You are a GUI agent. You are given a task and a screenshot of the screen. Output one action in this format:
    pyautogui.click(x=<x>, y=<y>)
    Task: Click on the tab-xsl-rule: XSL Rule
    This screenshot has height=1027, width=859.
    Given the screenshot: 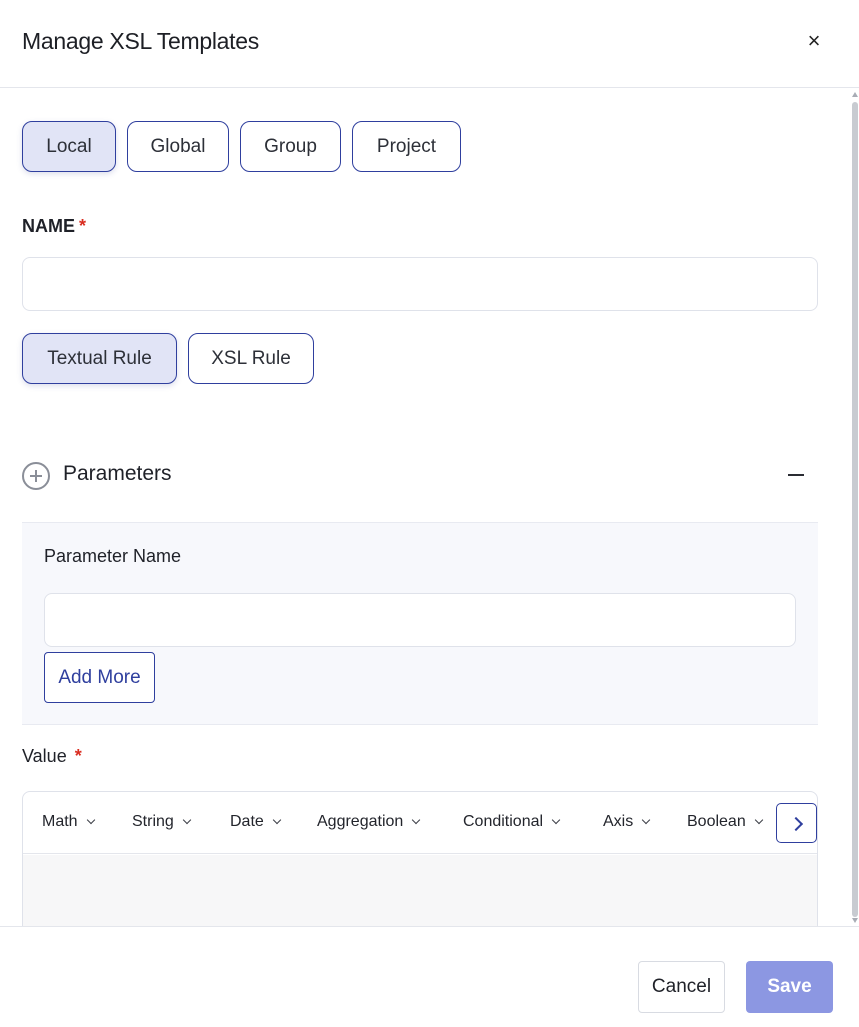 What is the action you would take?
    pyautogui.click(x=251, y=358)
    